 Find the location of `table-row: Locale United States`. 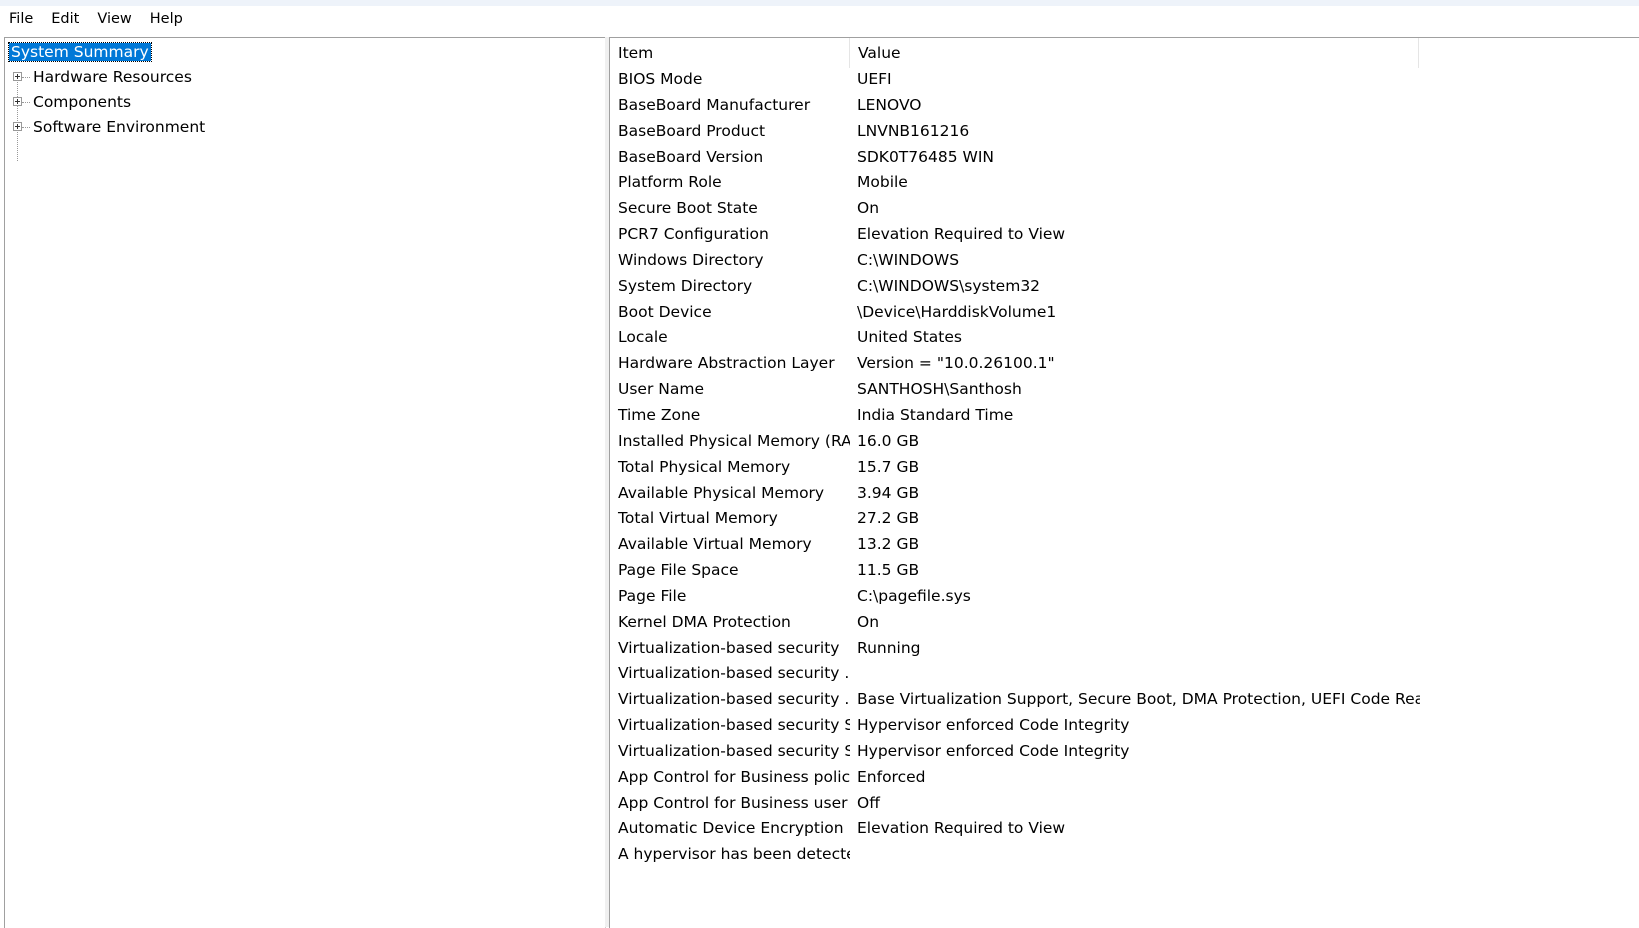

table-row: Locale United States is located at coordinates (1015, 338).